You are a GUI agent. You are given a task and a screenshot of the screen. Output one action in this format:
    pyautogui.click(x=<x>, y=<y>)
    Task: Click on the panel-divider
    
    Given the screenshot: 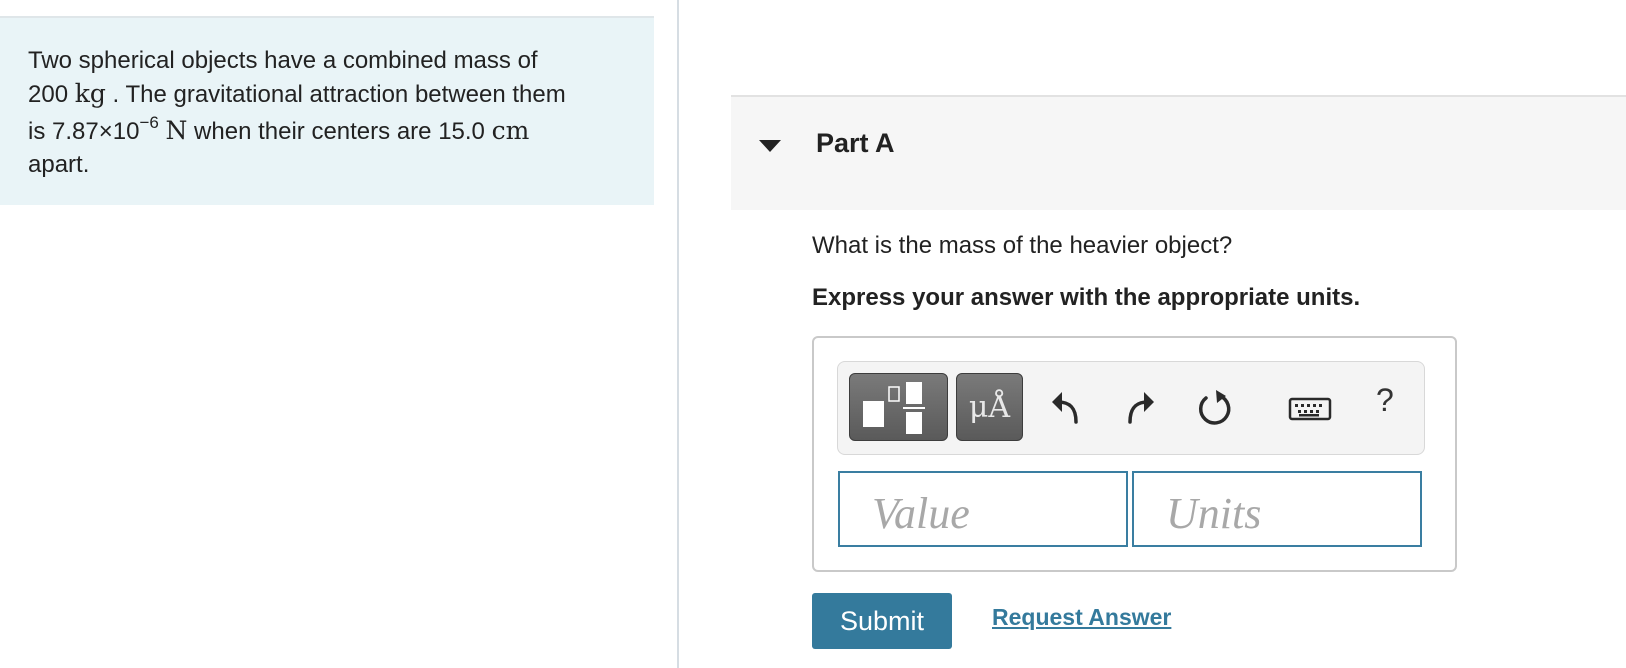 What is the action you would take?
    pyautogui.click(x=678, y=334)
    